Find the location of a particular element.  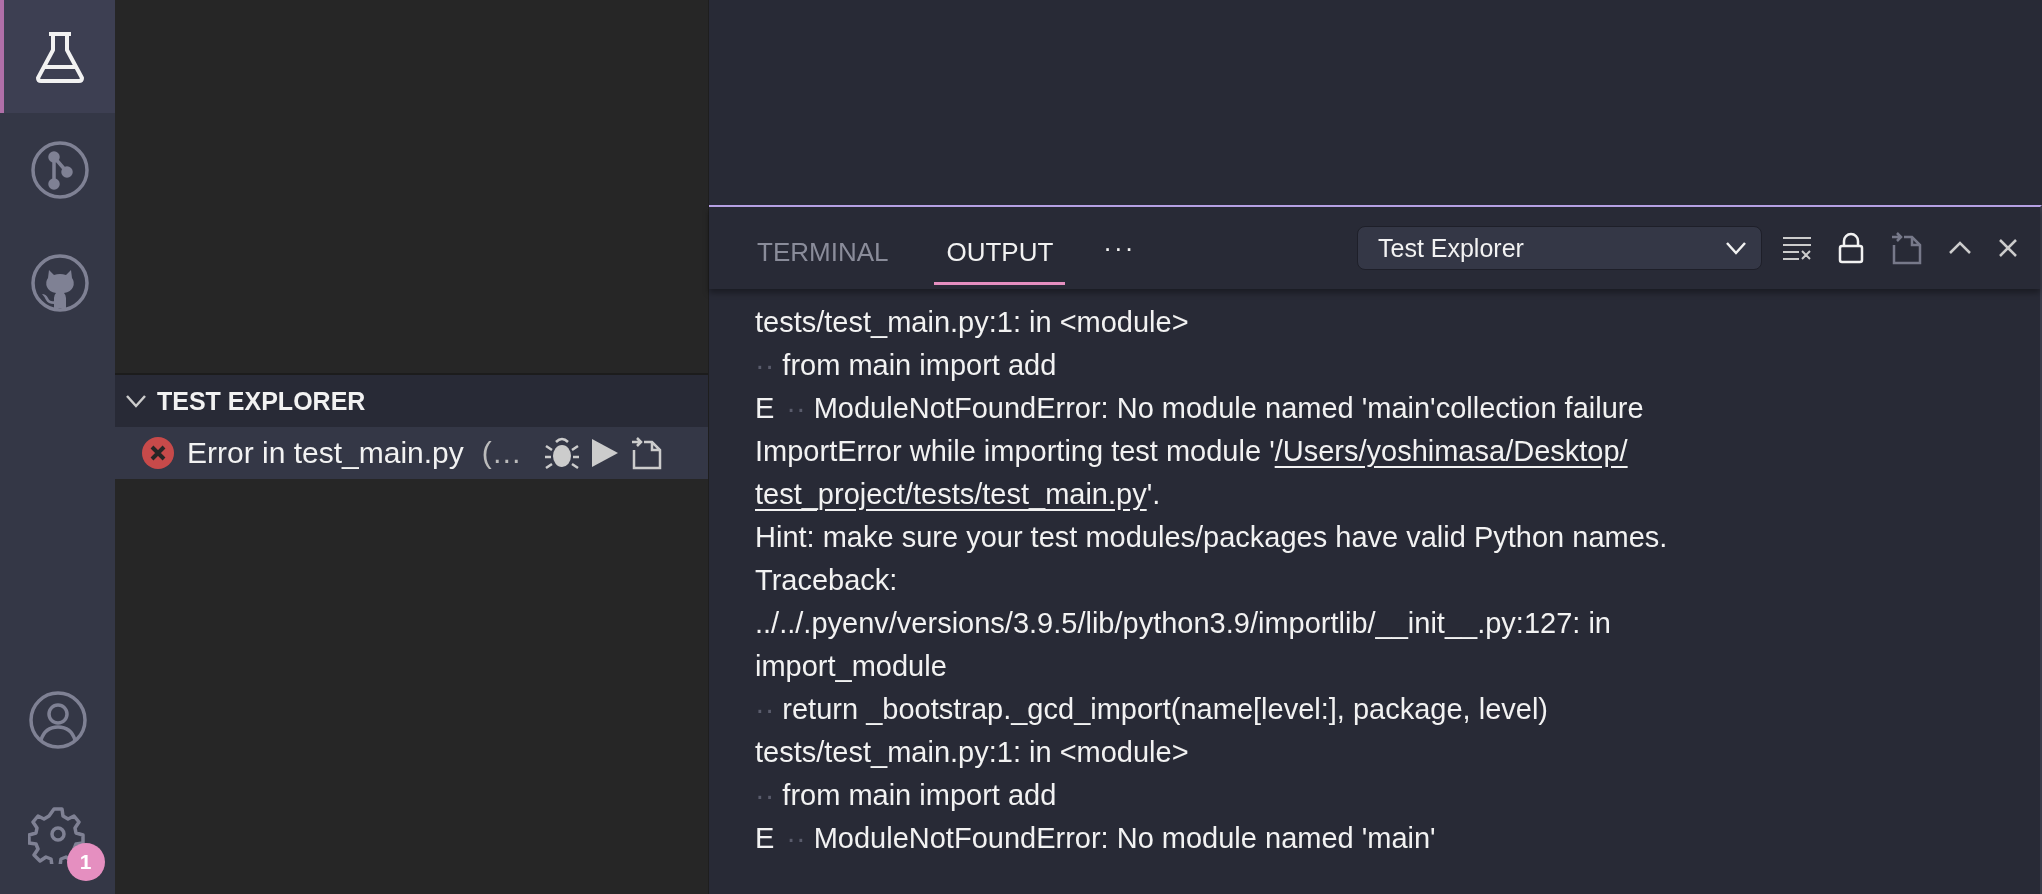

output-text: ImportError while importing test module ' is located at coordinates (1015, 451).